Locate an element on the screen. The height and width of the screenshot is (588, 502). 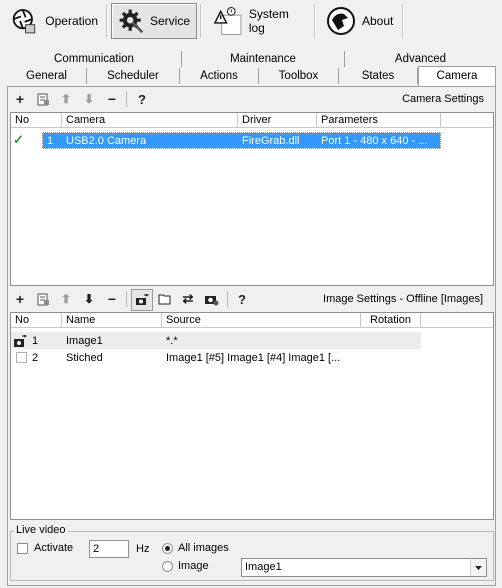
operation-label: Operation is located at coordinates (71, 21).